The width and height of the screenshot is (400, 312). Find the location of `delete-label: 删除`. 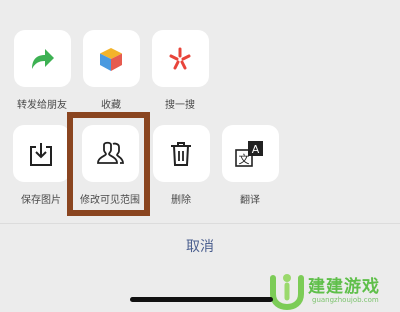

delete-label: 删除 is located at coordinates (181, 200).